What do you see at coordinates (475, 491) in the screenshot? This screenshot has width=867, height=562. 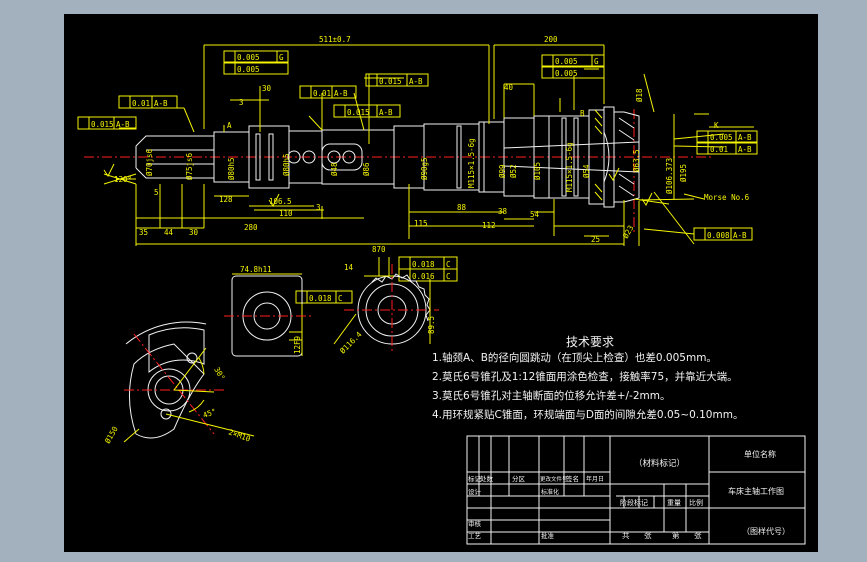 I see `tb-design: 设计` at bounding box center [475, 491].